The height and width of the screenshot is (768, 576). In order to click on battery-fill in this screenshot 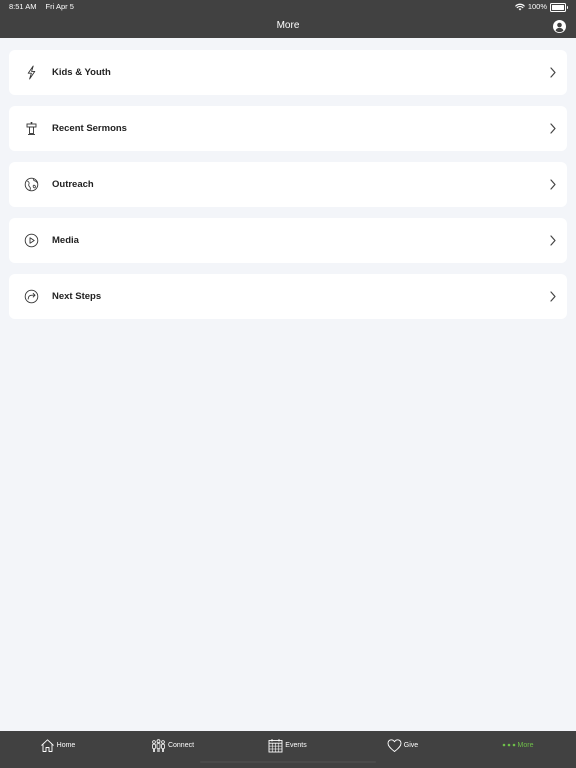, I will do `click(558, 7)`.